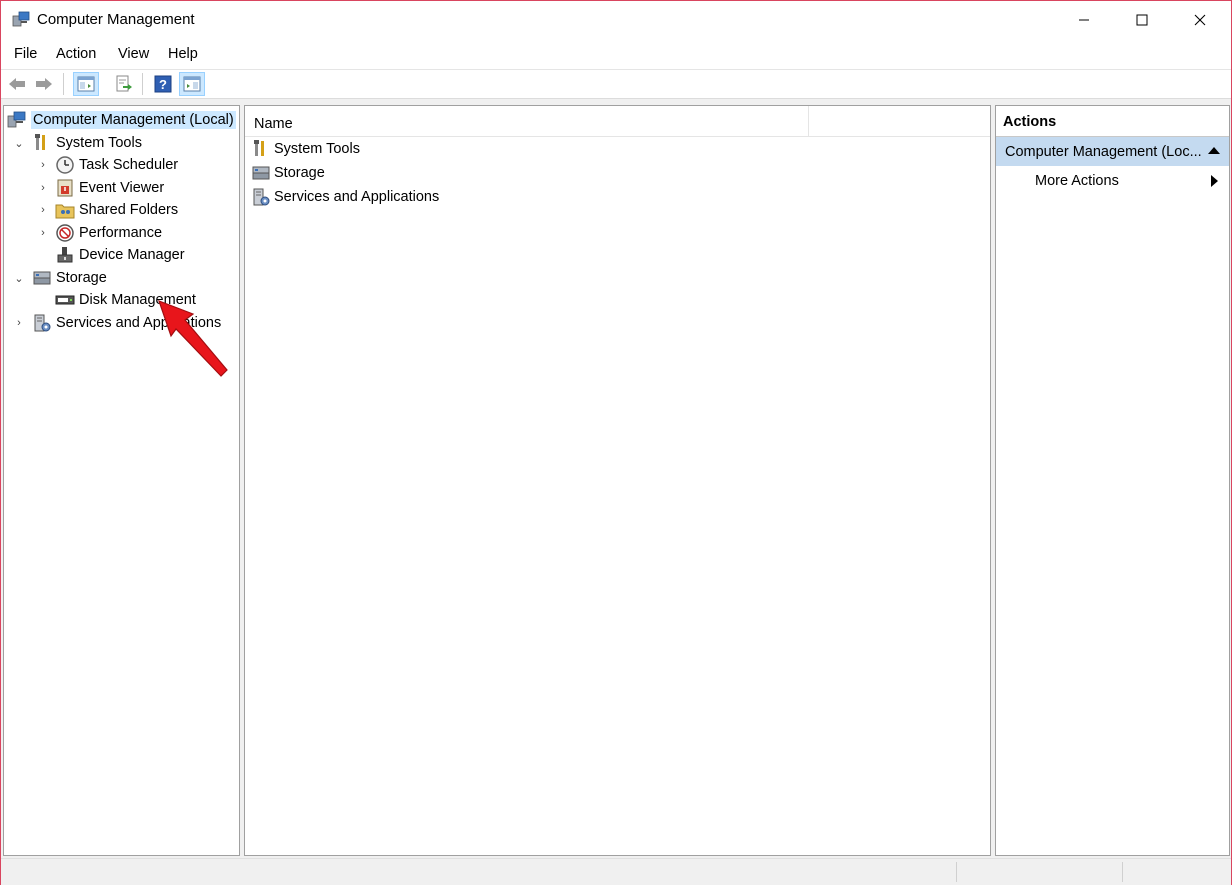 This screenshot has width=1232, height=885. I want to click on submenu-arrow-icon, so click(1214, 181).